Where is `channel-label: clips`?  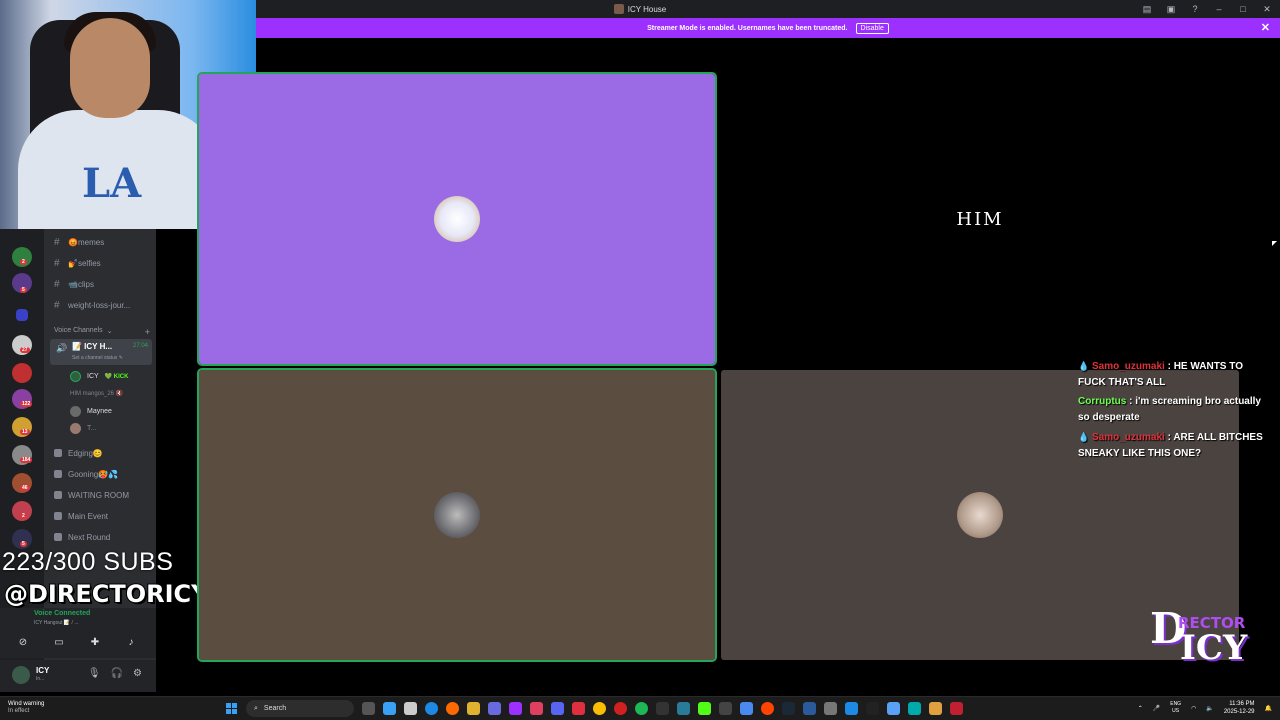
channel-label: clips is located at coordinates (85, 284).